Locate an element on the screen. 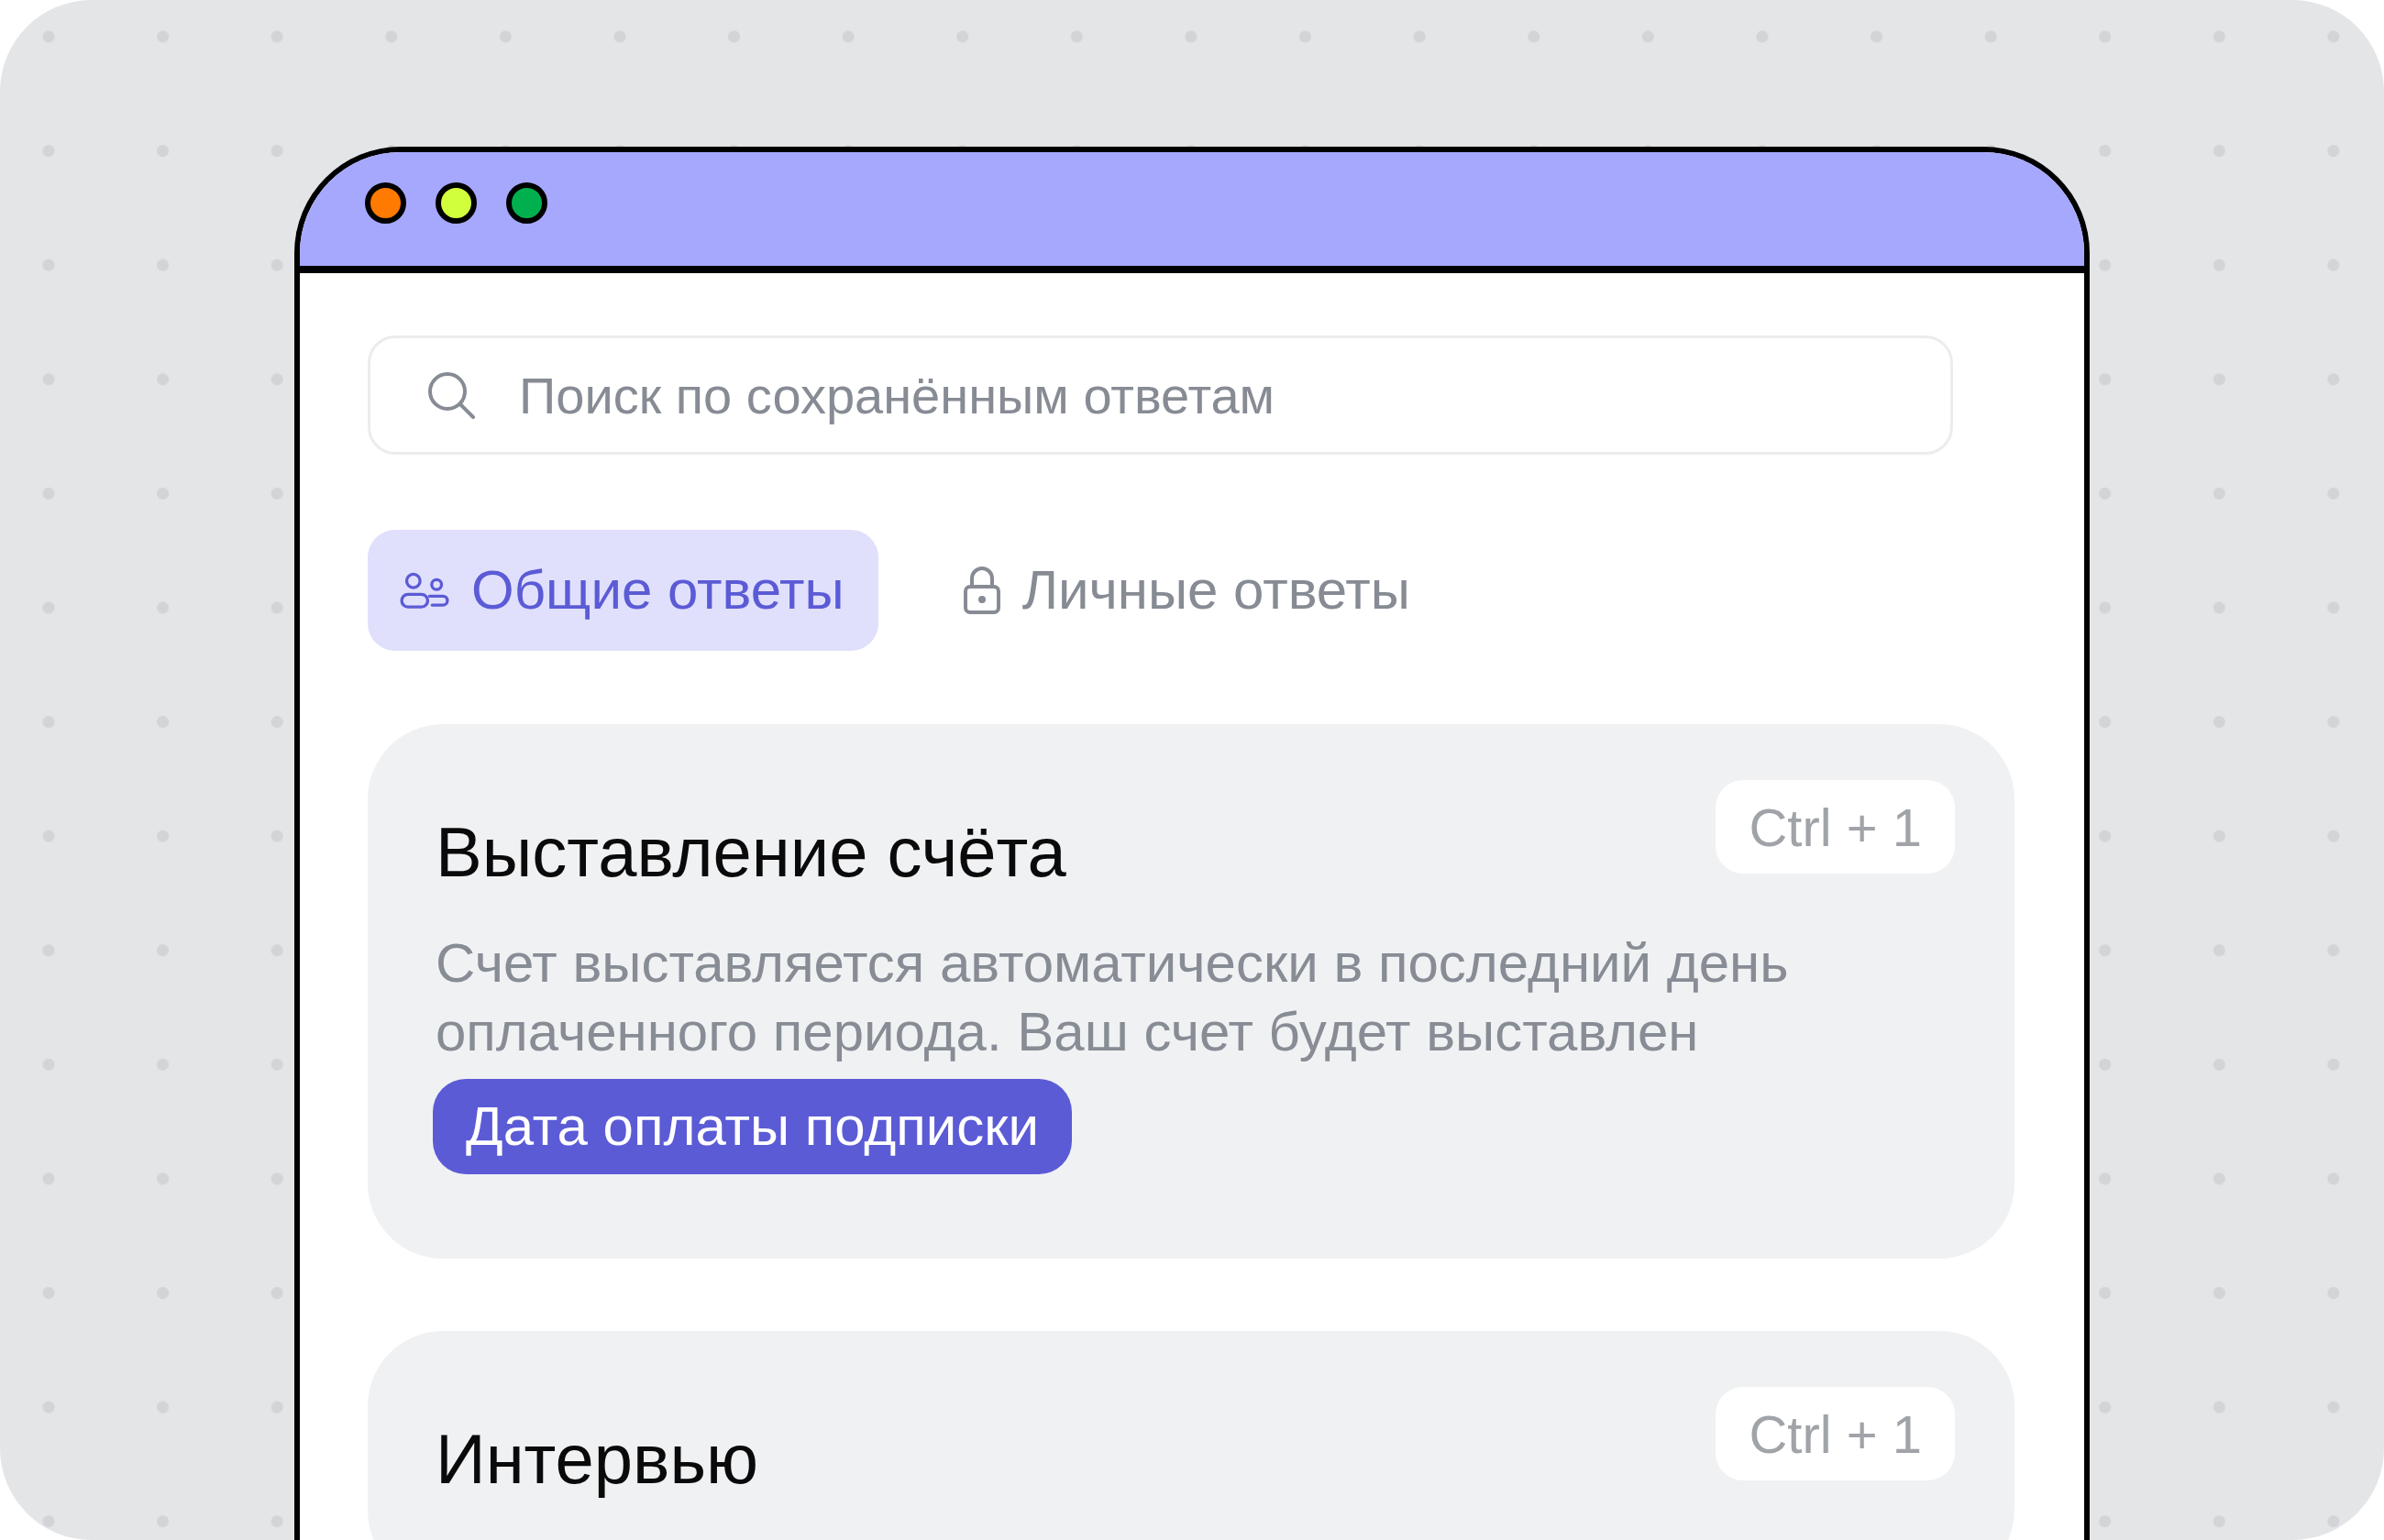 The width and height of the screenshot is (2384, 1540). answer-title: Интервью is located at coordinates (597, 1459).